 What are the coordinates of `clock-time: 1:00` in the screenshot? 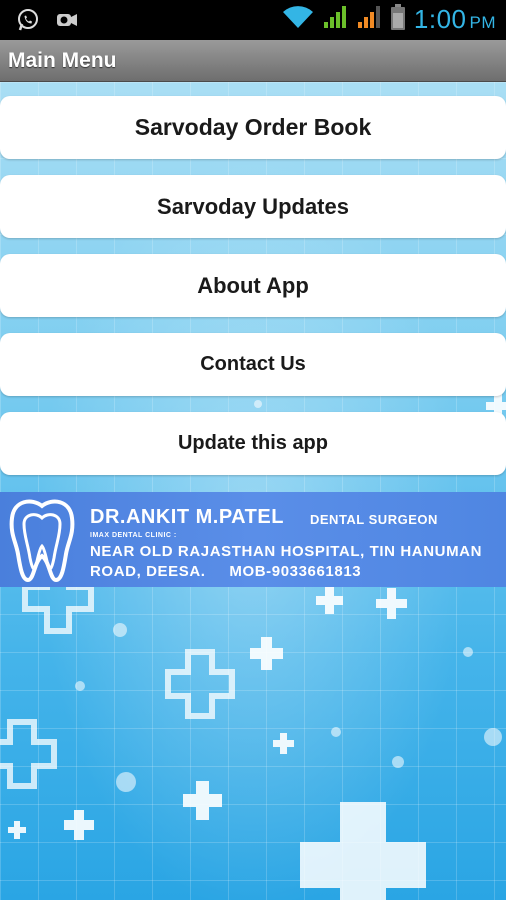 It's located at (440, 19).